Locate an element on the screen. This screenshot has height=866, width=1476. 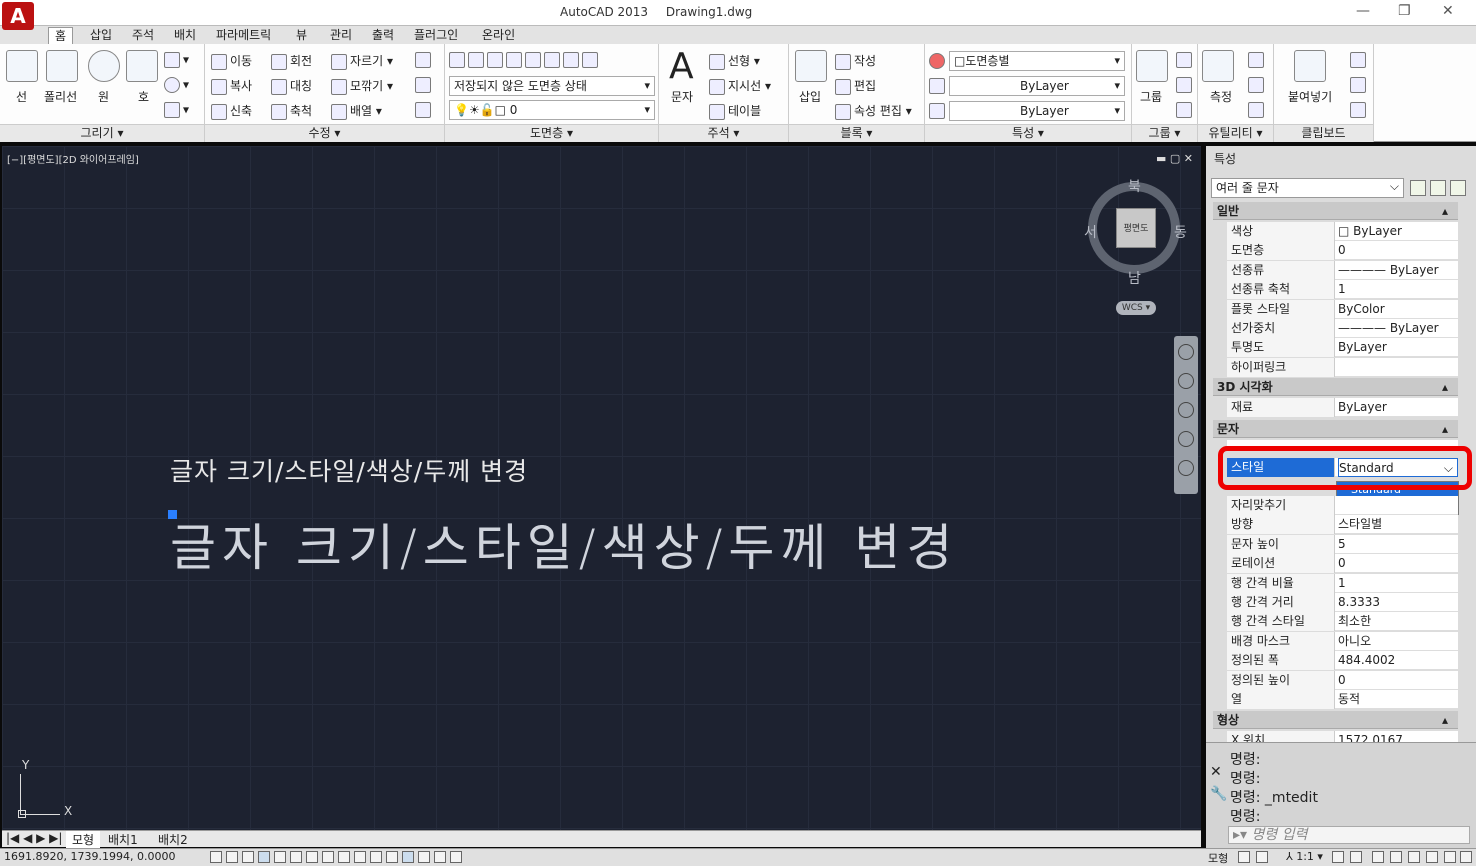
prop-row: 행 간격 비율 1 is located at coordinates (1342, 583).